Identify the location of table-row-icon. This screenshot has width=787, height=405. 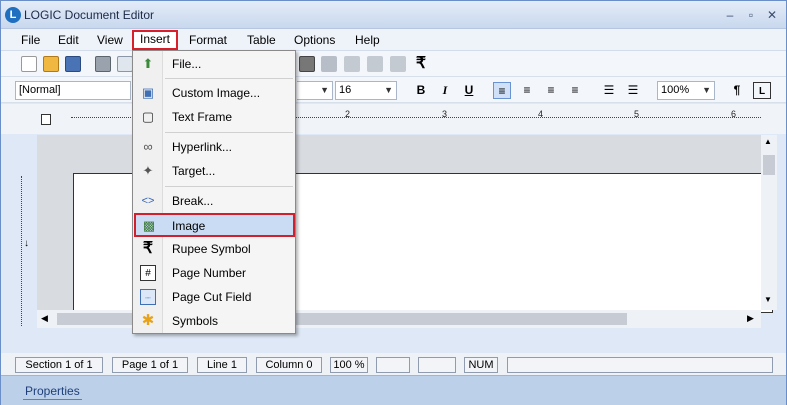
(375, 64).